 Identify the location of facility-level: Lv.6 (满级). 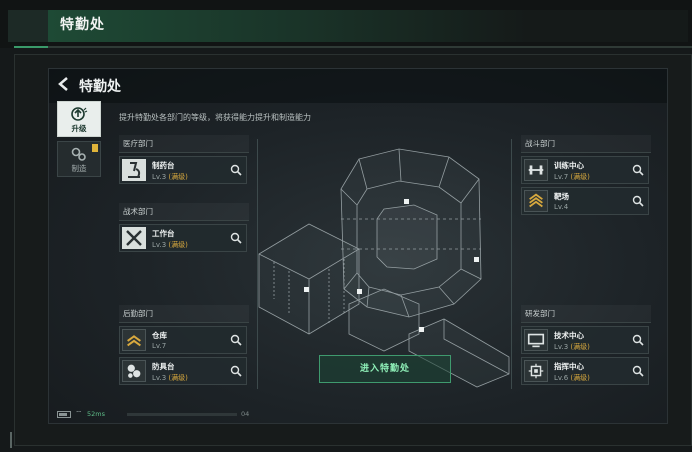
(572, 378).